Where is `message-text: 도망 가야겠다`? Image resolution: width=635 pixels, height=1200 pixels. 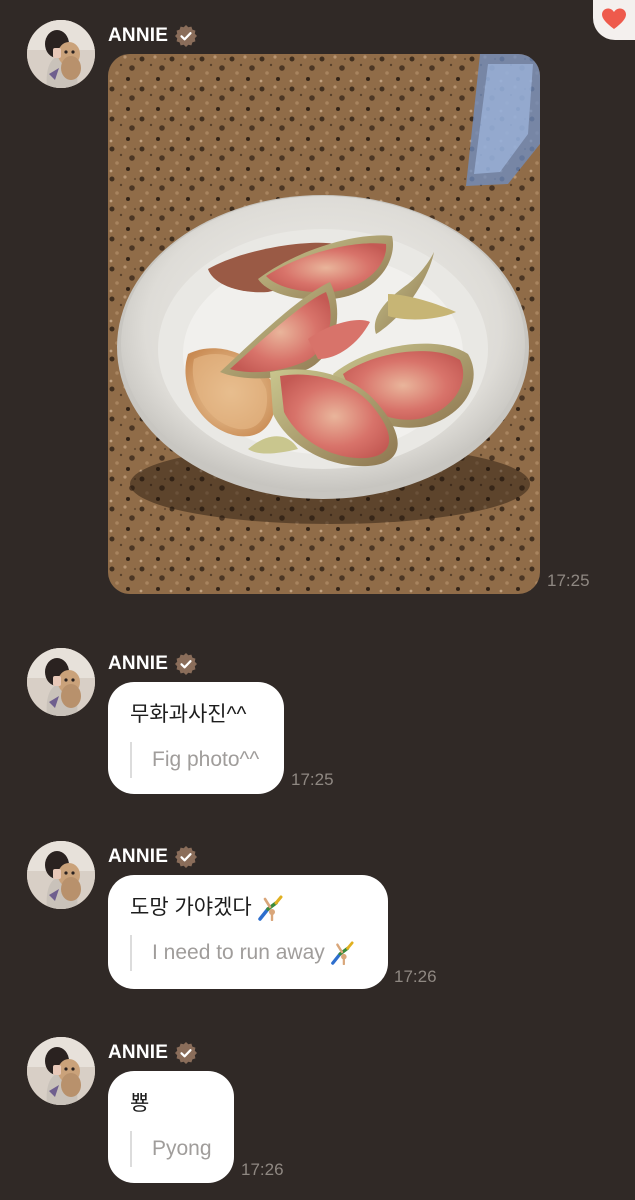 message-text: 도망 가야겠다 is located at coordinates (191, 907).